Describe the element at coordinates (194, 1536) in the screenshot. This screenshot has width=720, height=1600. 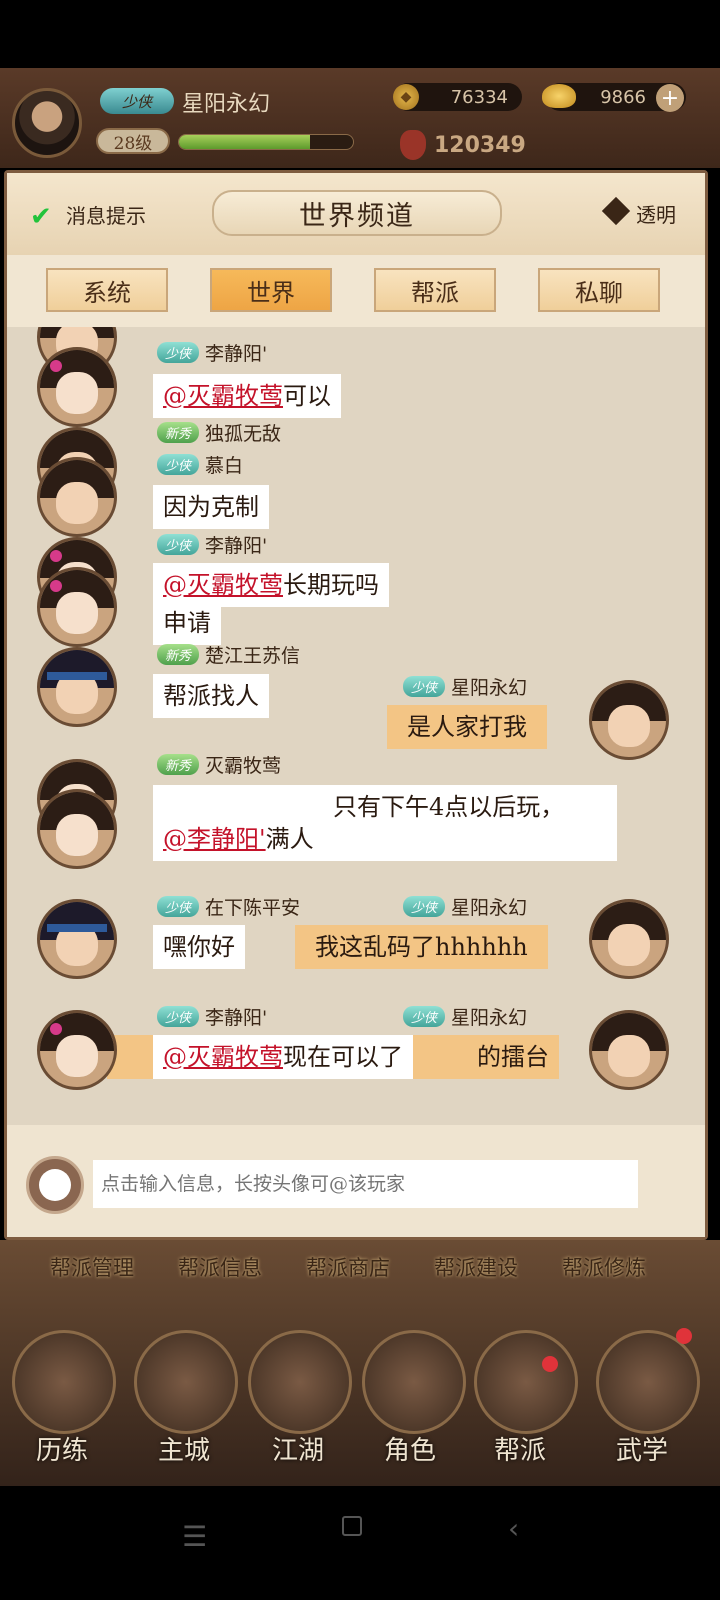
I see `menu-icon: ☰` at that location.